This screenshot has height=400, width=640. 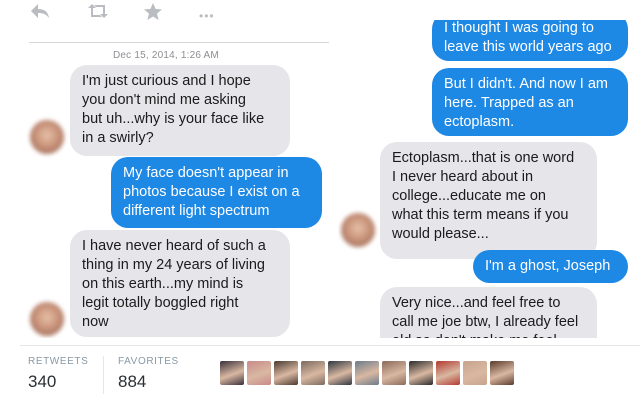 What do you see at coordinates (166, 55) in the screenshot?
I see `message-timestamp: Dec 15, 2014, 1:26 AM` at bounding box center [166, 55].